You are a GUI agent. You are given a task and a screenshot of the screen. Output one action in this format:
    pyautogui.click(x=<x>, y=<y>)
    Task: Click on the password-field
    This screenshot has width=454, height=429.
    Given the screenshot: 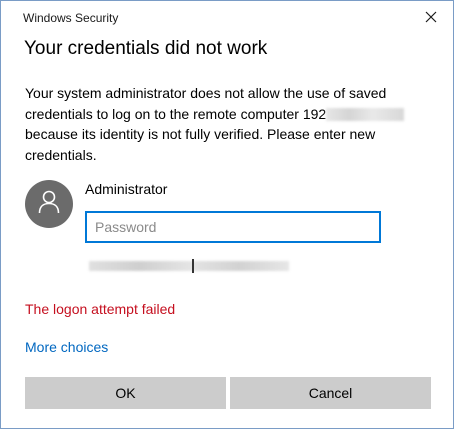 What is the action you would take?
    pyautogui.click(x=233, y=227)
    